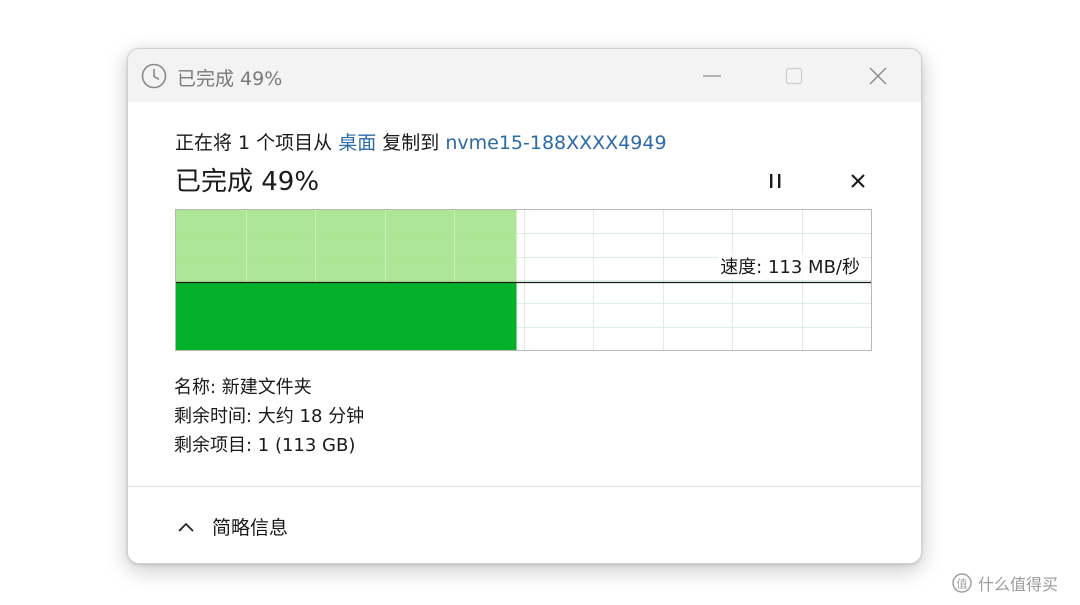 This screenshot has height=605, width=1080. I want to click on item-name: 名称: 新建文件夹, so click(243, 387).